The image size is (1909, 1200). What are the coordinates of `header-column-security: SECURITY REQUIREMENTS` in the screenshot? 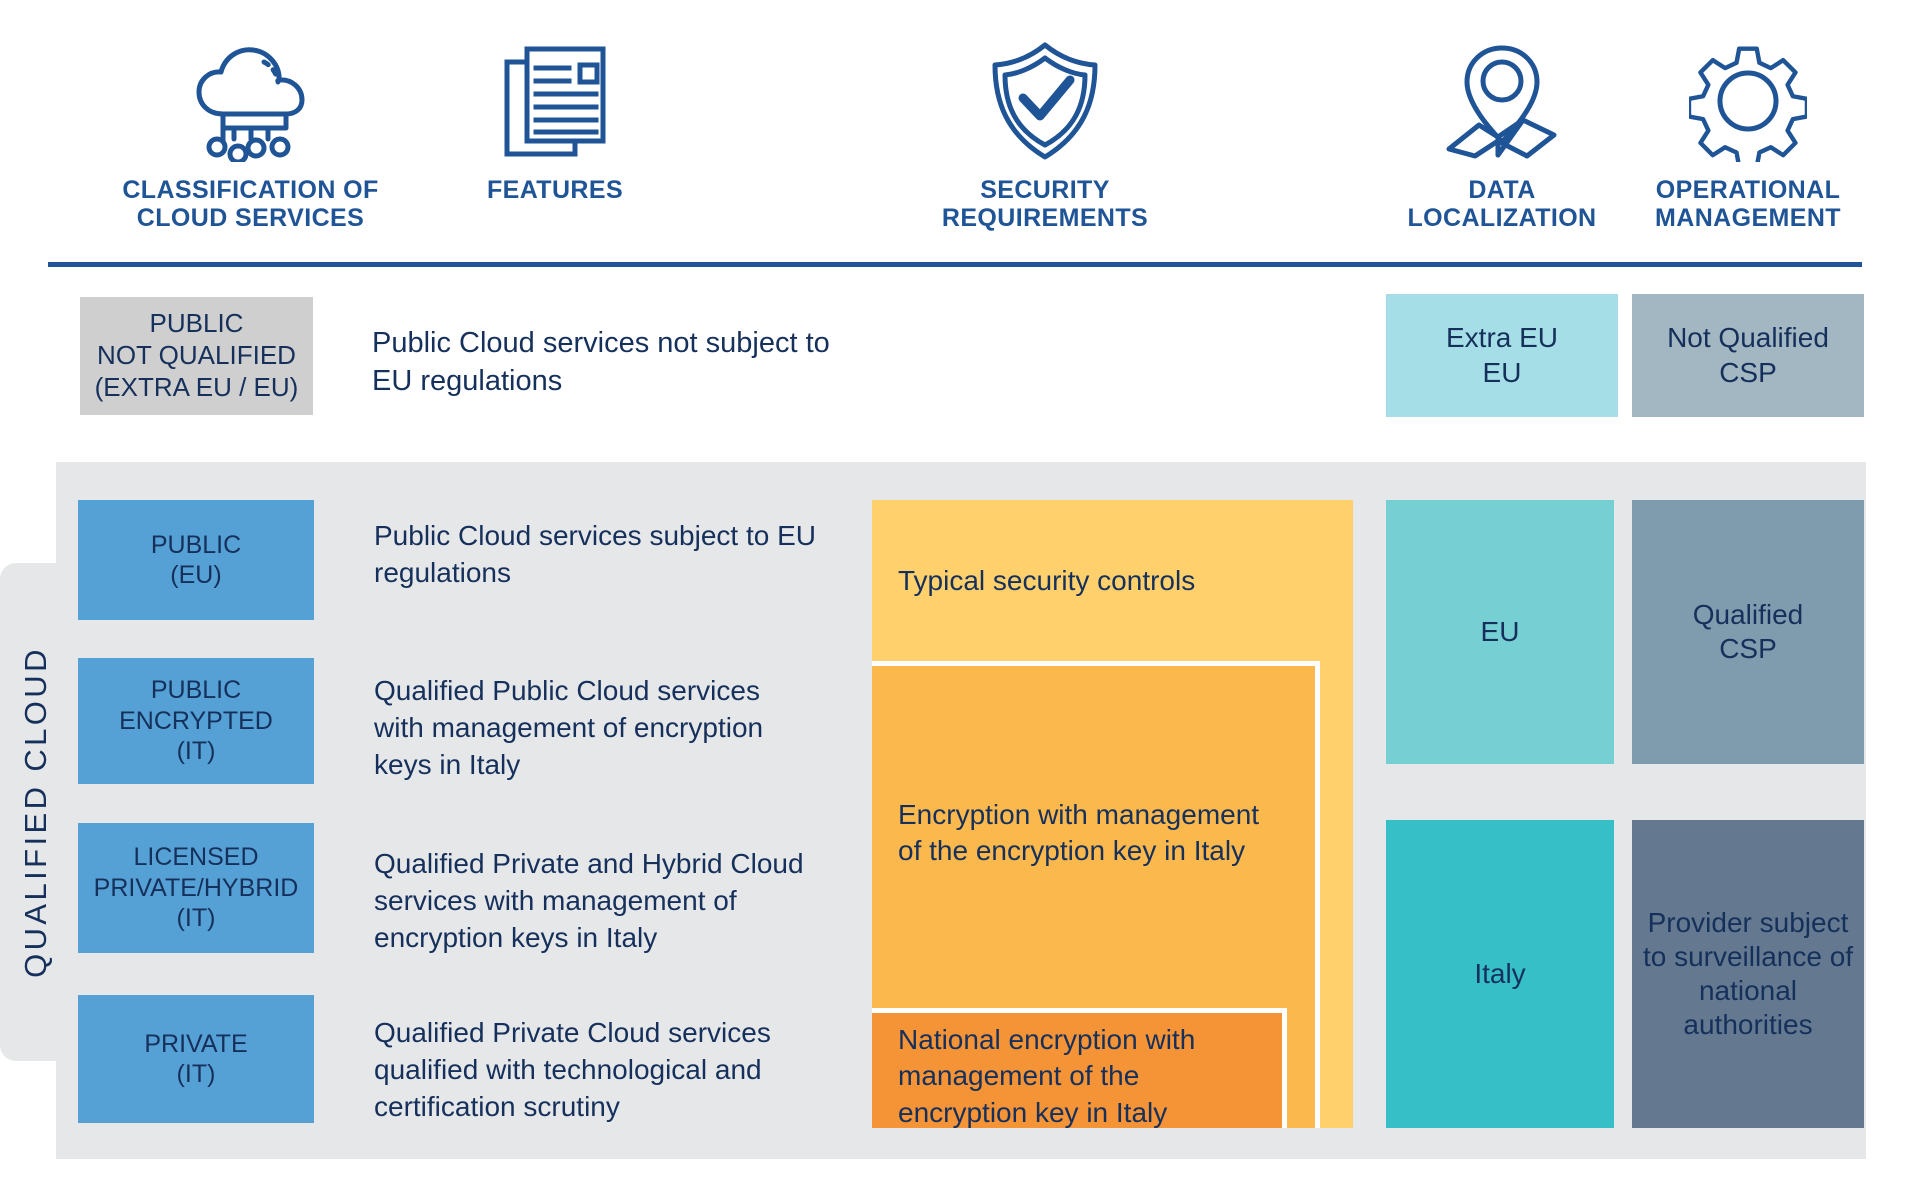 It's located at (1045, 132).